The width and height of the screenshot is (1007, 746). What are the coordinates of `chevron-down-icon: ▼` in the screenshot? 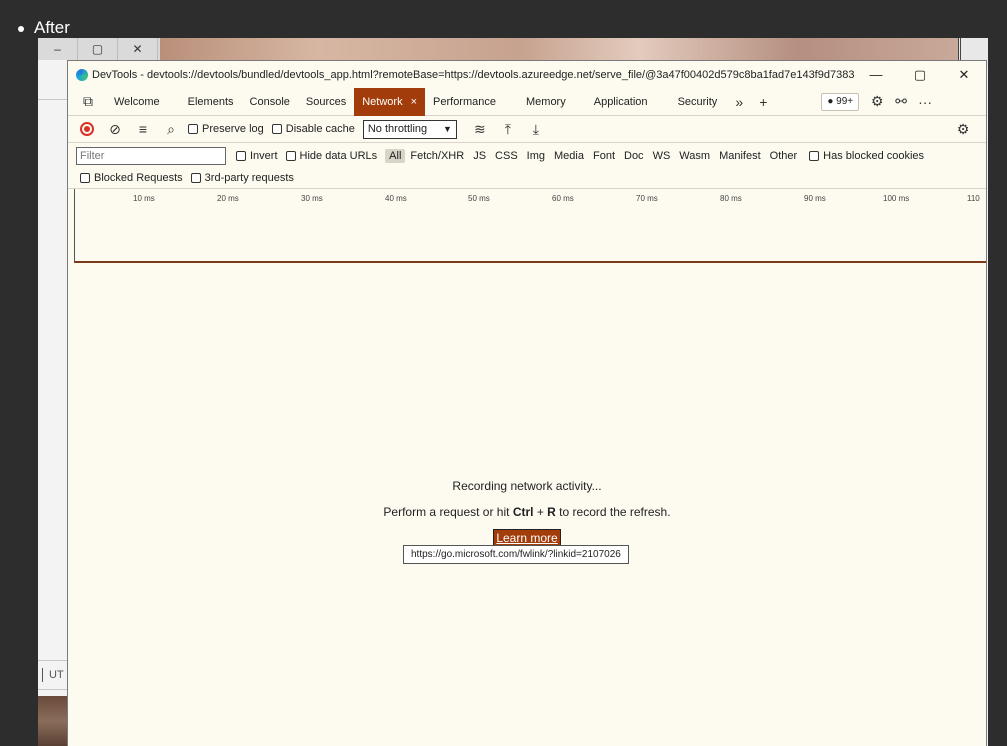 It's located at (447, 129).